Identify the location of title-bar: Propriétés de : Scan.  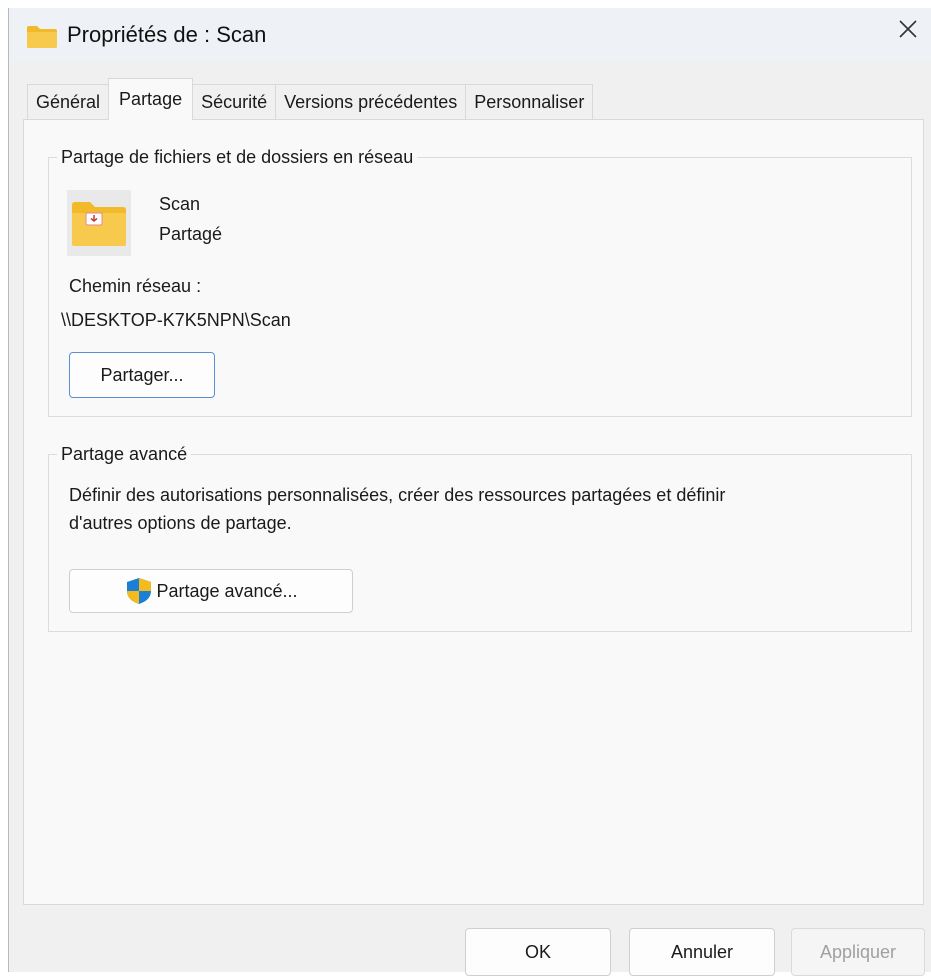
(470, 35).